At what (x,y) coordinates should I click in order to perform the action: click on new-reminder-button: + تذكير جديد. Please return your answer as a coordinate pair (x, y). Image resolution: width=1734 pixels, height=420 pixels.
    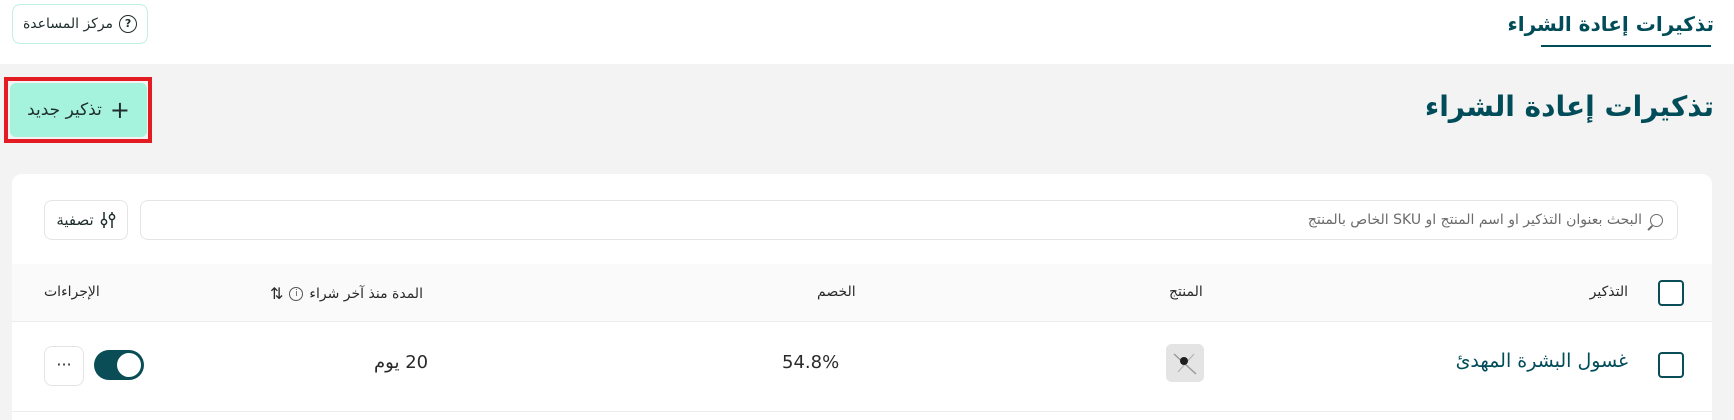
    Looking at the image, I should click on (78, 110).